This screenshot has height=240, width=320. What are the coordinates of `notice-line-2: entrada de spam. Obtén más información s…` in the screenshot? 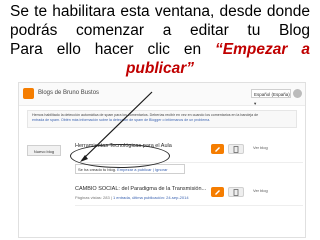 It's located at (162, 120).